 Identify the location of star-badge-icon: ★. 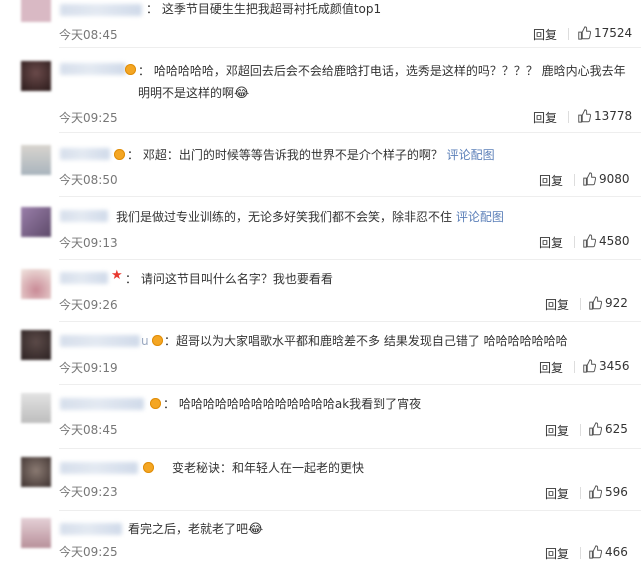
(117, 275).